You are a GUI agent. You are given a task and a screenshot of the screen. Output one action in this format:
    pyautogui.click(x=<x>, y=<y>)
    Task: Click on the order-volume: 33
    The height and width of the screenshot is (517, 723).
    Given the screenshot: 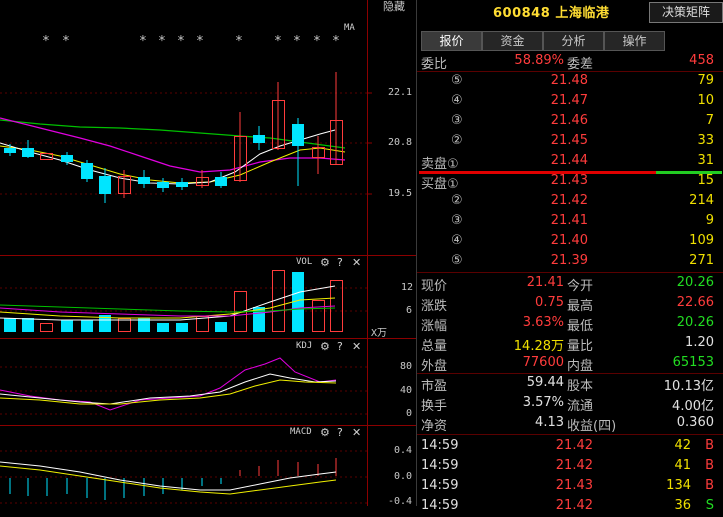 What is the action you would take?
    pyautogui.click(x=705, y=140)
    